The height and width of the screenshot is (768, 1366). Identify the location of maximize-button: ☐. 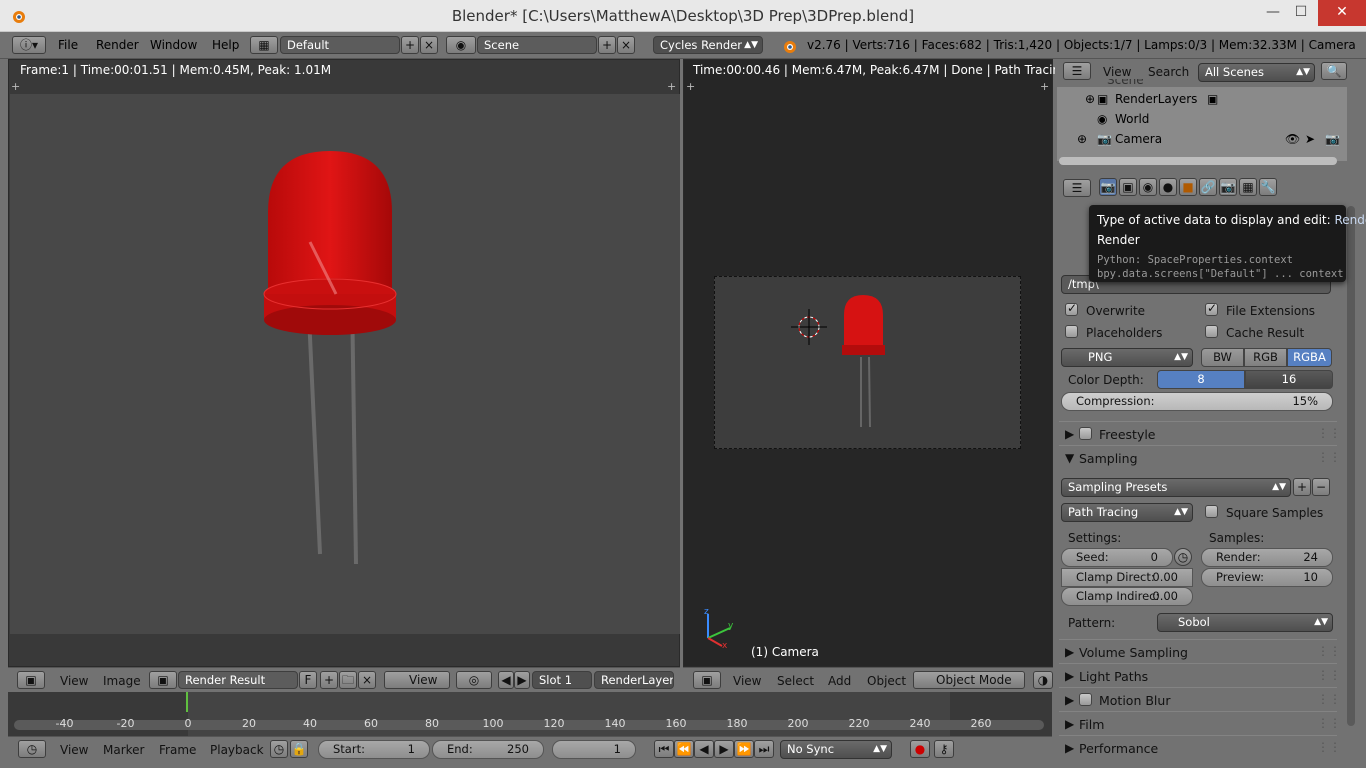
(1301, 13).